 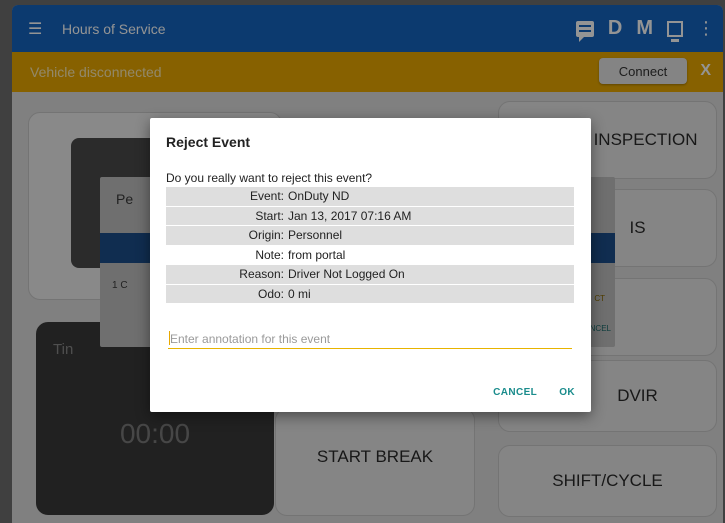 What do you see at coordinates (350, 215) in the screenshot?
I see `detail-value: Jan 13, 2017 07:16 AM` at bounding box center [350, 215].